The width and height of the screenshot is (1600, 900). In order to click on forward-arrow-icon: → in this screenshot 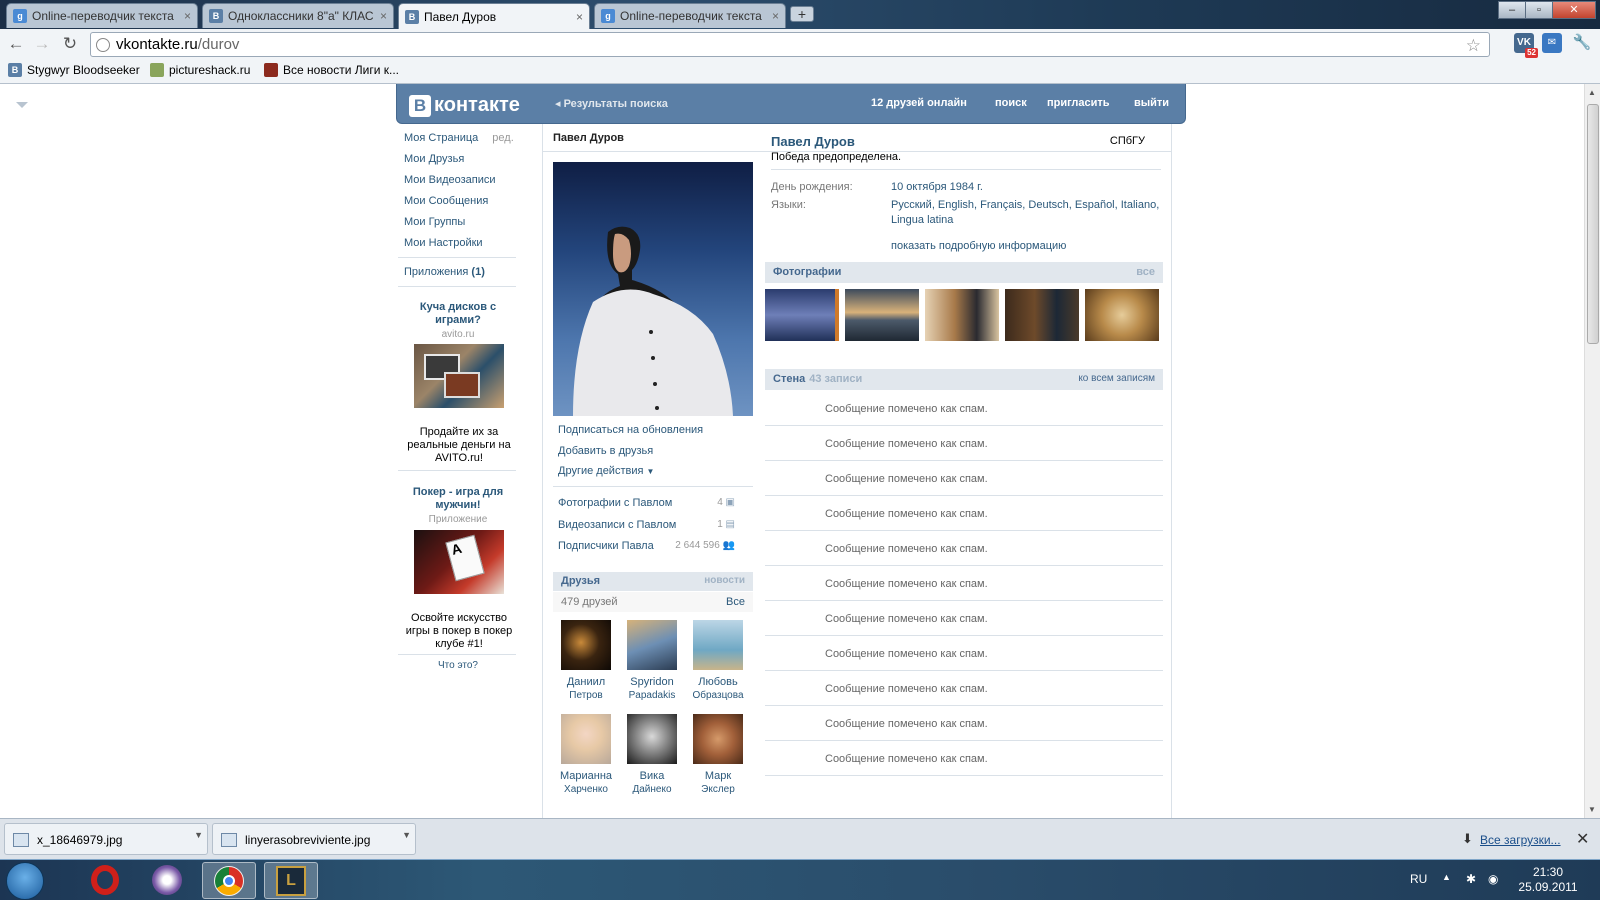, I will do `click(42, 45)`.